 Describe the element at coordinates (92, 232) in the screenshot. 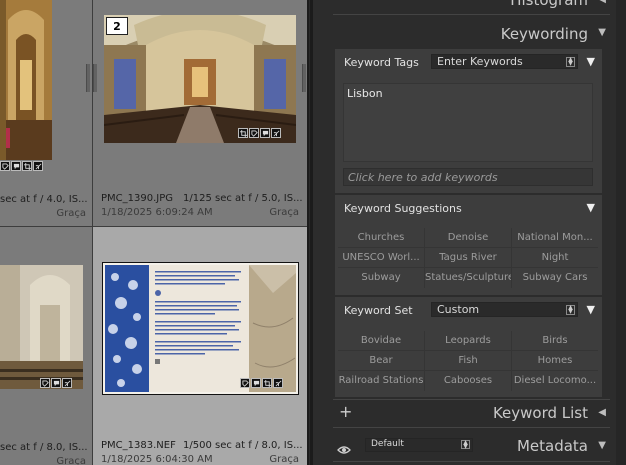

I see `column-divider` at that location.